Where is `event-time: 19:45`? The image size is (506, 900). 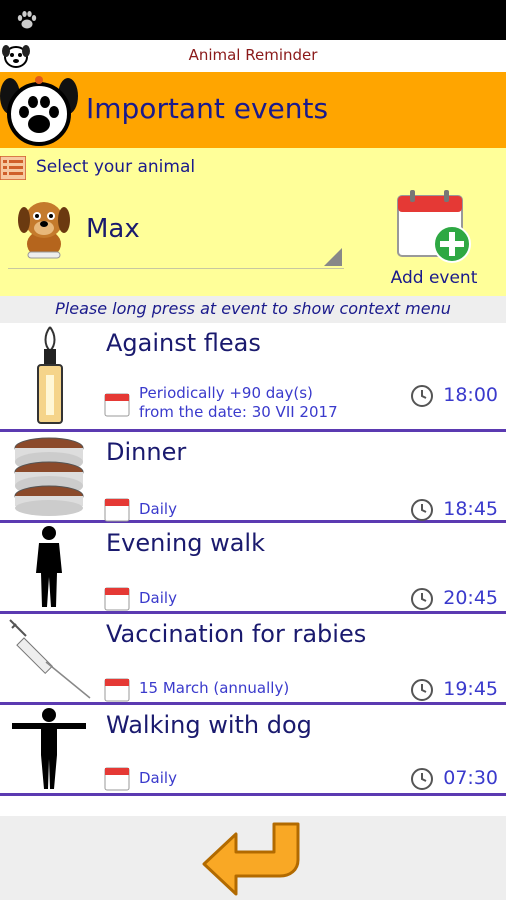 event-time: 19:45 is located at coordinates (470, 689).